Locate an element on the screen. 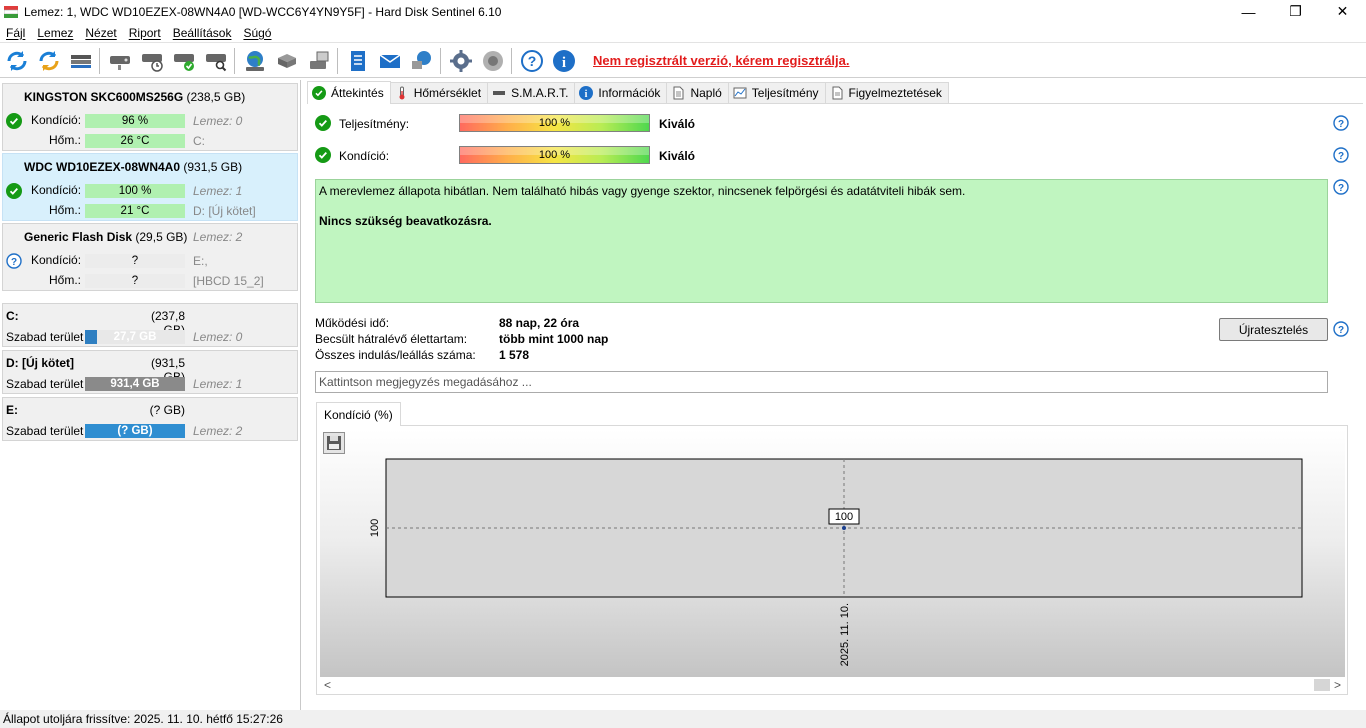  scroll-left-arrow: < is located at coordinates (325, 685).